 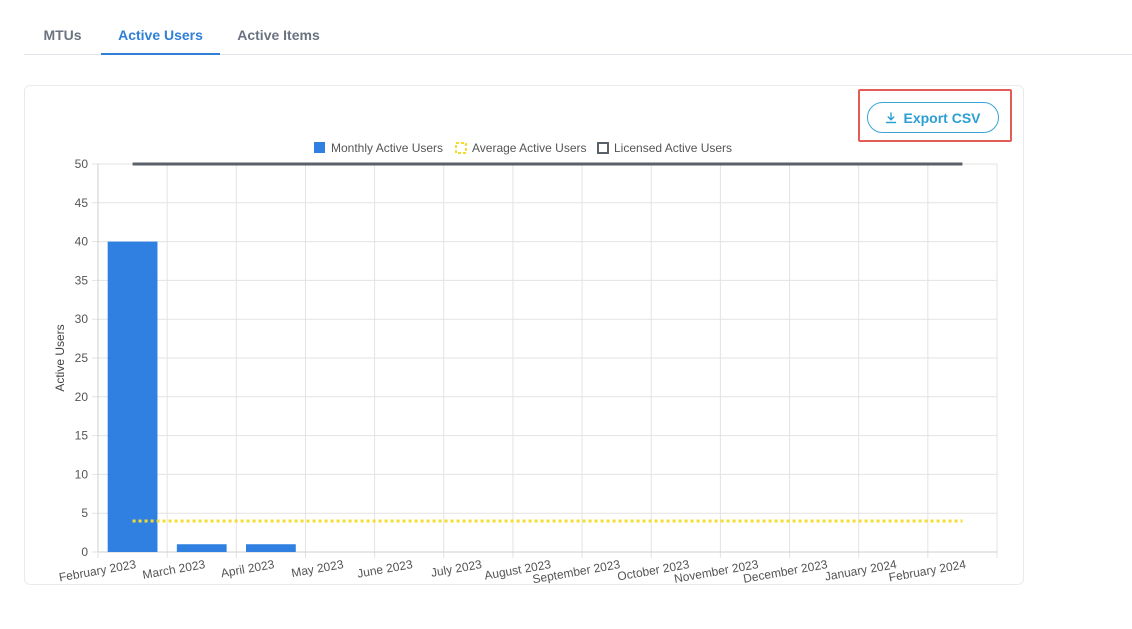 What do you see at coordinates (84, 513) in the screenshot?
I see `y-tick-label: 5` at bounding box center [84, 513].